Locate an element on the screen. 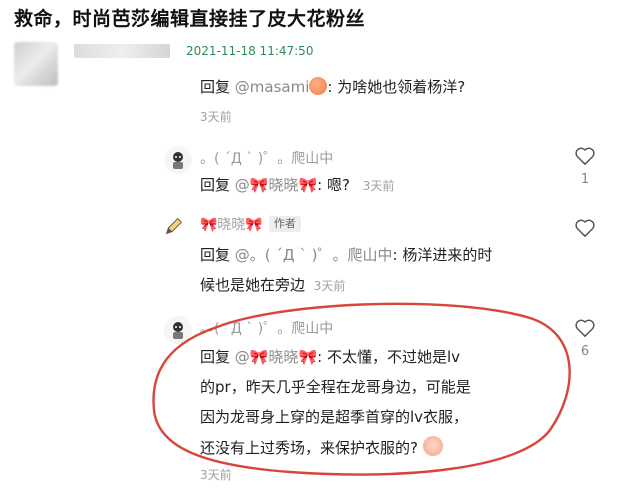  pen-avatar-icon is located at coordinates (174, 226).